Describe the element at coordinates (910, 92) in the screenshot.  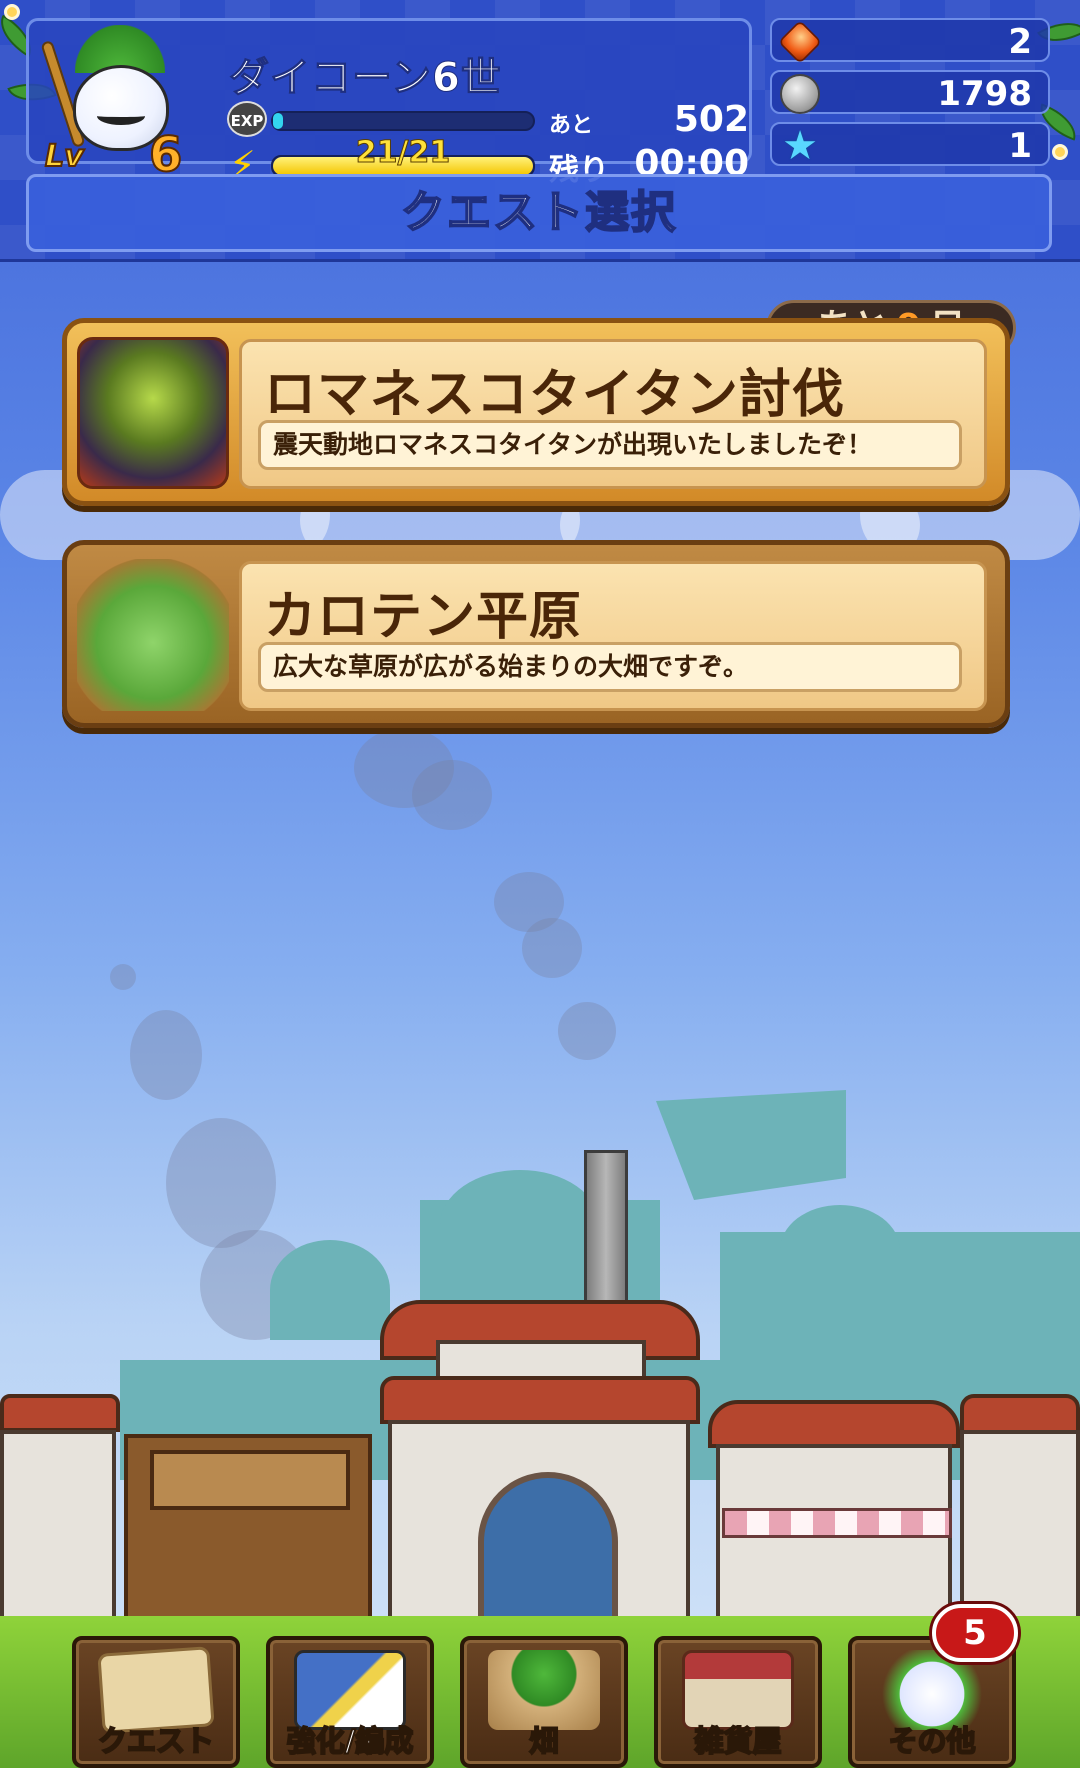
I see `currency-coin: 1798` at that location.